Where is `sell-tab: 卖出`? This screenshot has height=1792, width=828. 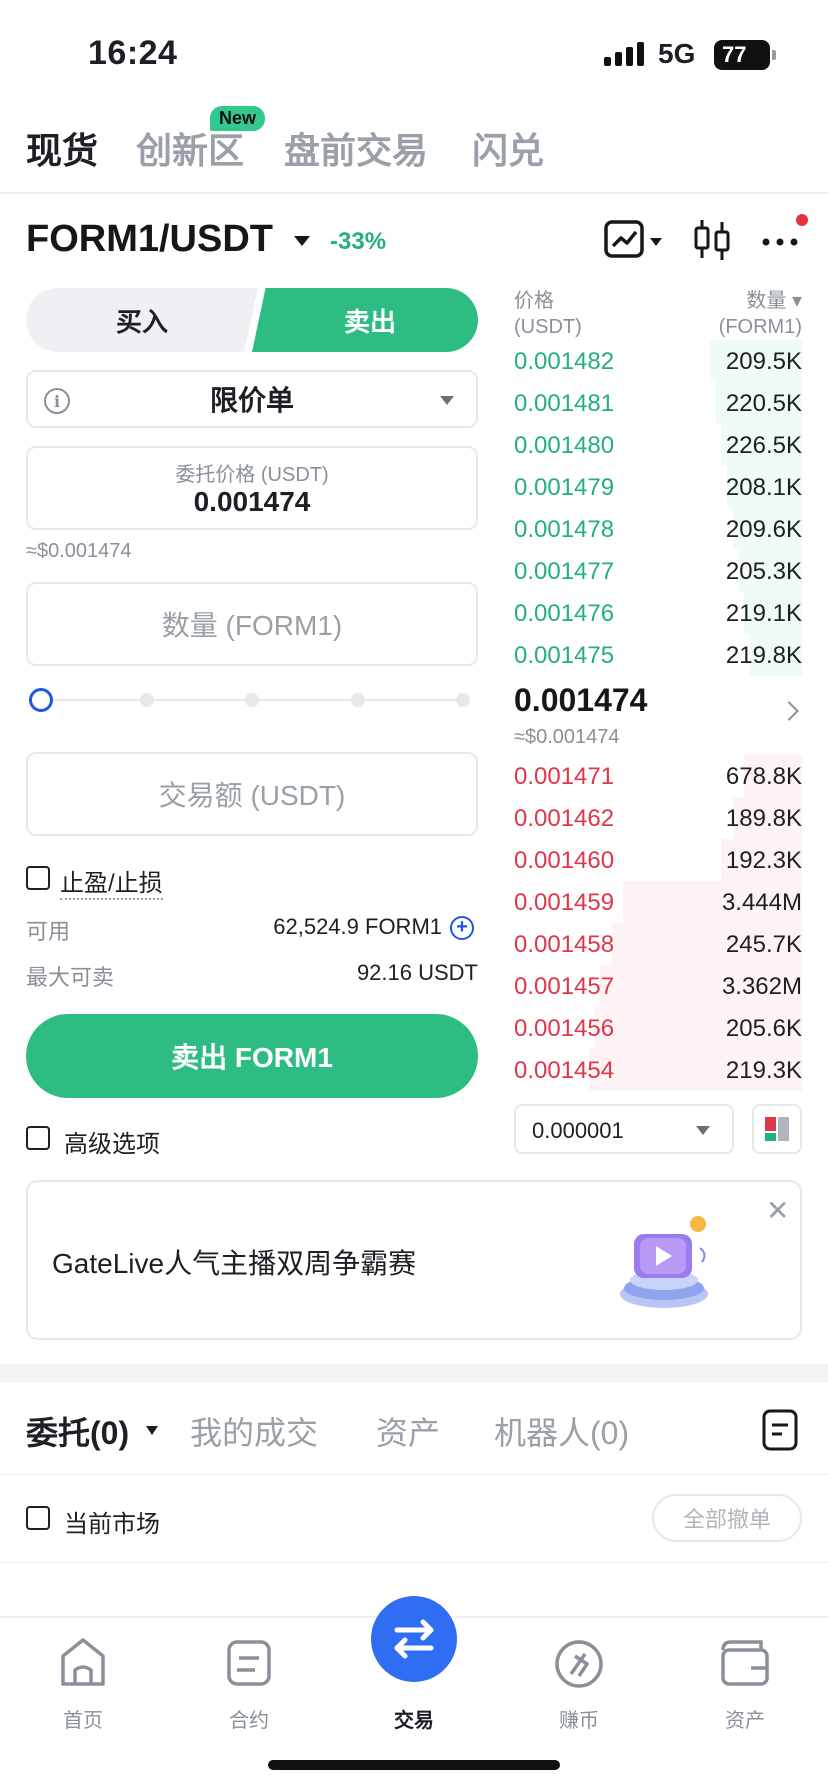
sell-tab: 卖出 is located at coordinates (365, 320).